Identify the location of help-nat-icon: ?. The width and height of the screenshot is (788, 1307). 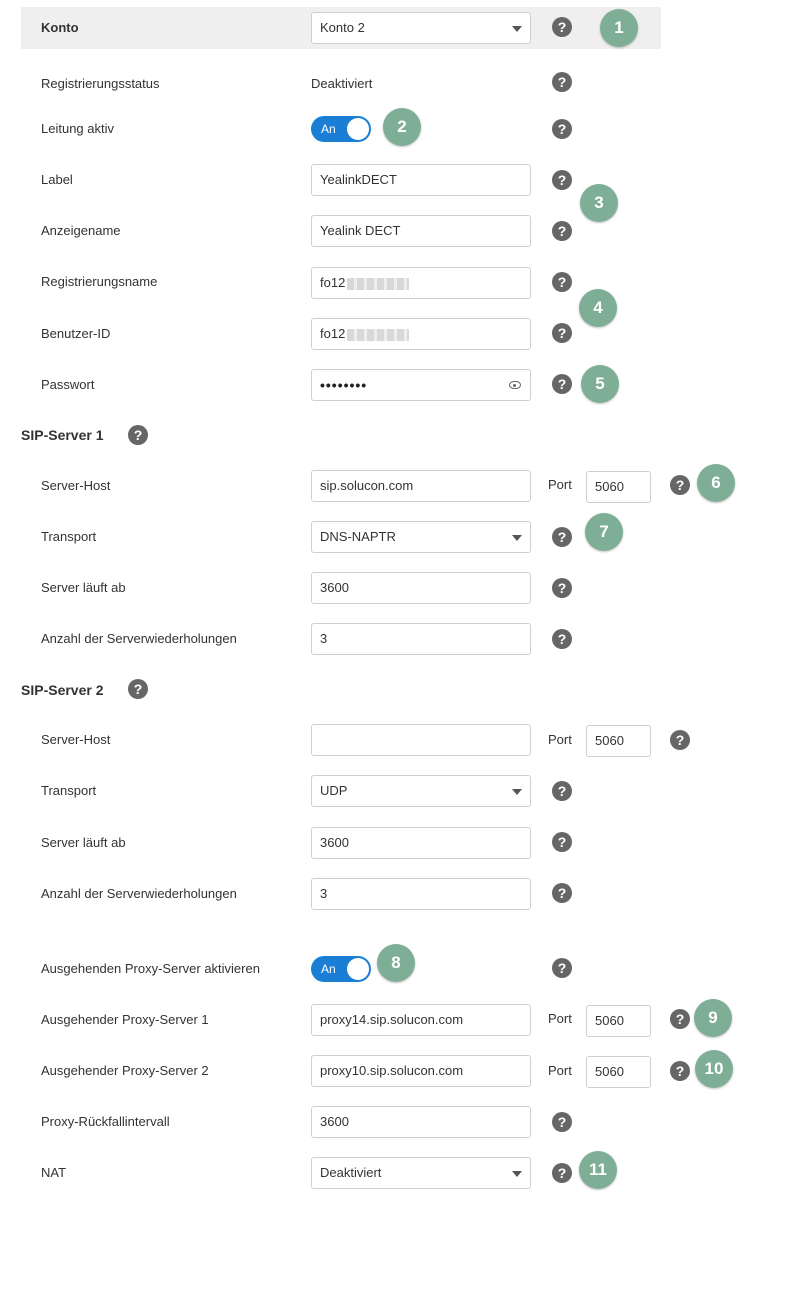
(562, 1173).